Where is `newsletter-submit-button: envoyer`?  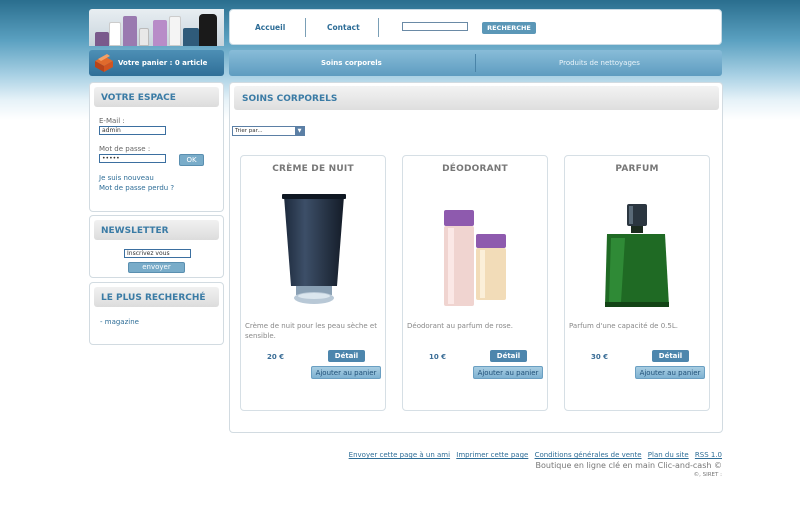 newsletter-submit-button: envoyer is located at coordinates (156, 267).